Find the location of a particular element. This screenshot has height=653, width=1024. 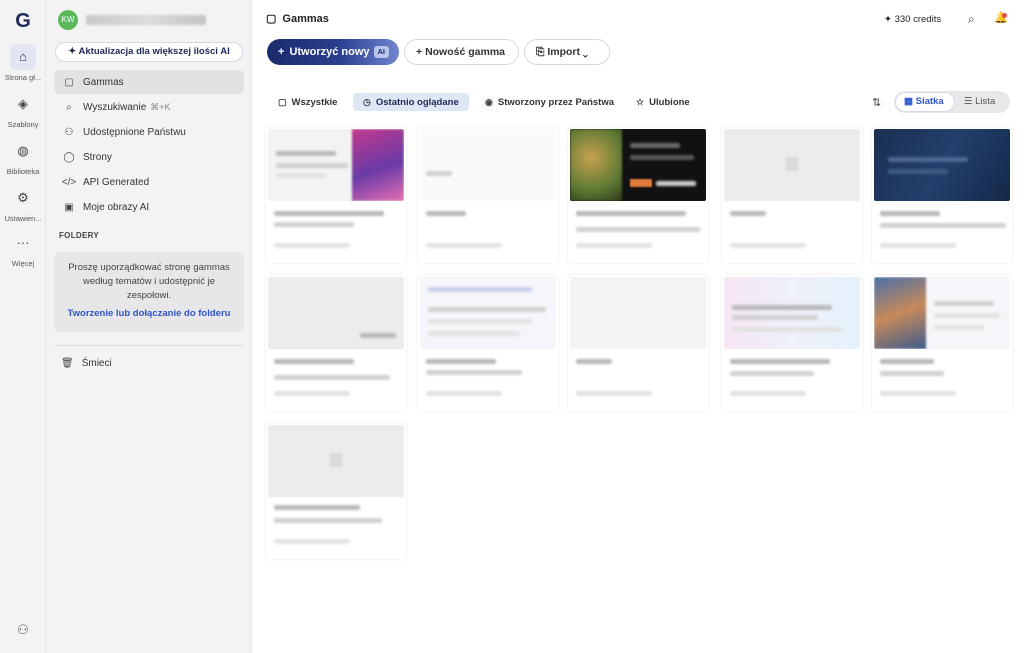

sidebar-item-gammas: ▢ Gammas is located at coordinates (149, 82).